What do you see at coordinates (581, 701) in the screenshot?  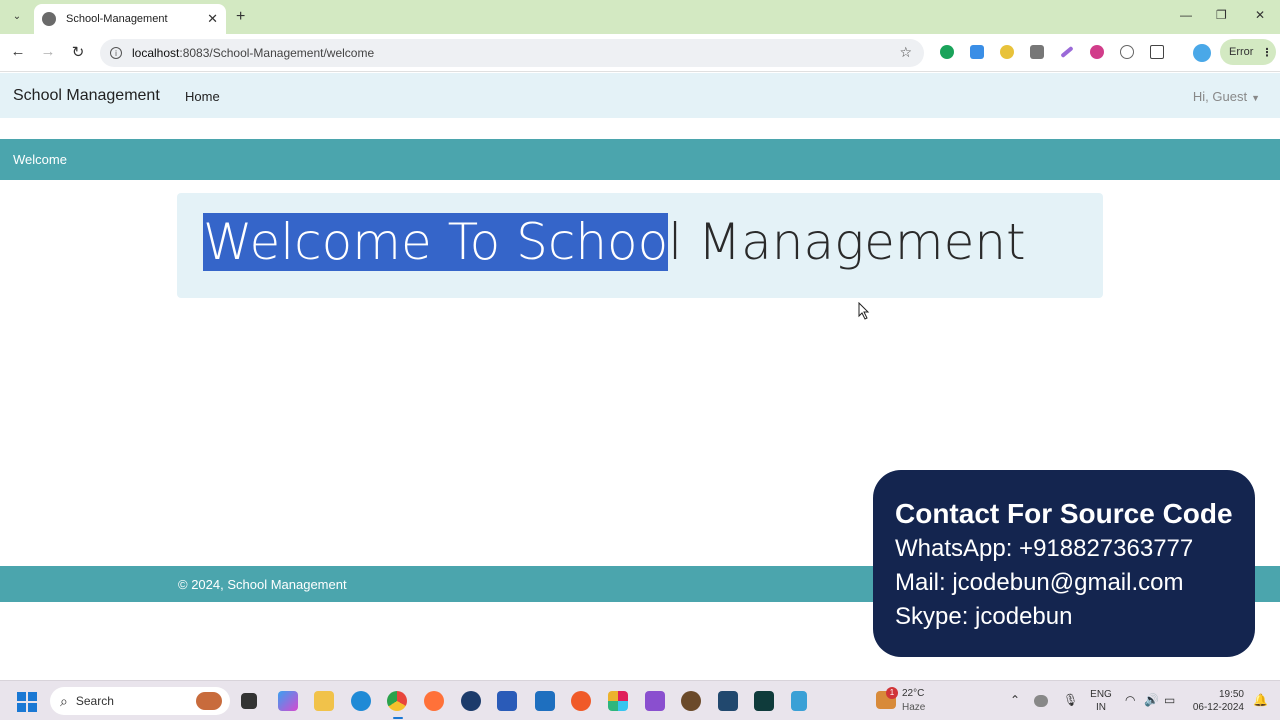 I see `postman-icon` at bounding box center [581, 701].